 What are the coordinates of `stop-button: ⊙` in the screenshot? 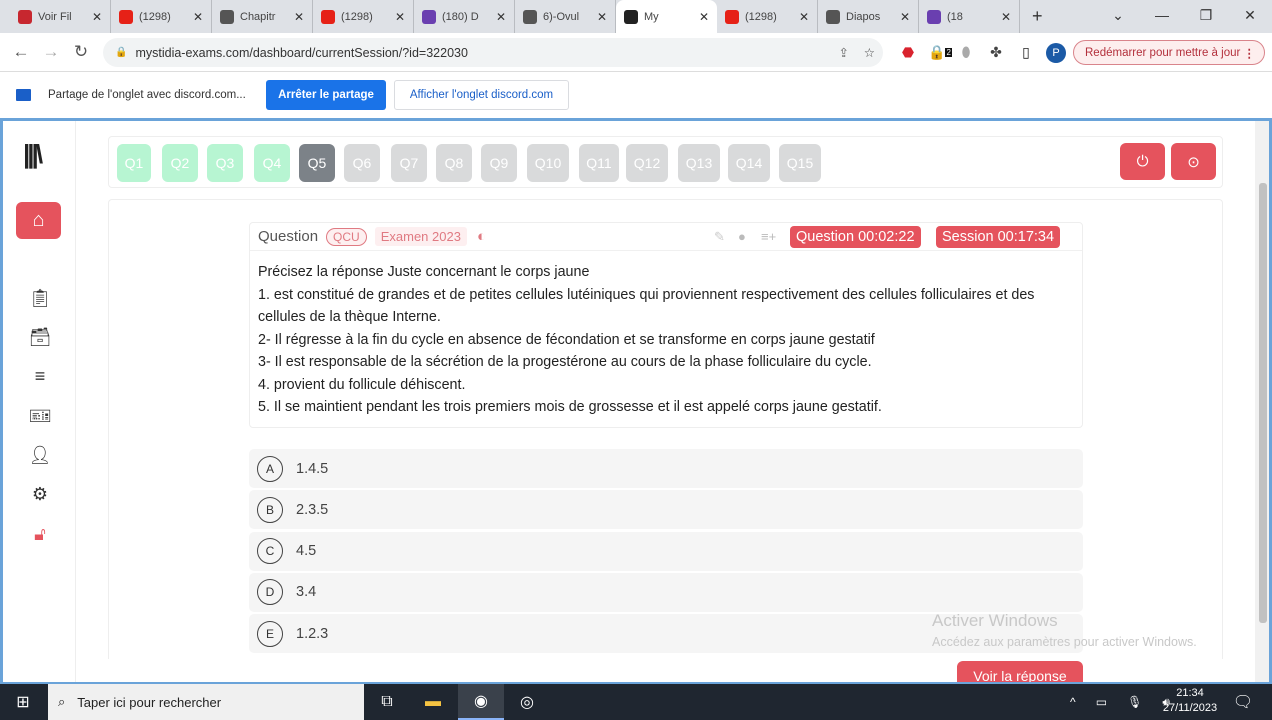 It's located at (1193, 161).